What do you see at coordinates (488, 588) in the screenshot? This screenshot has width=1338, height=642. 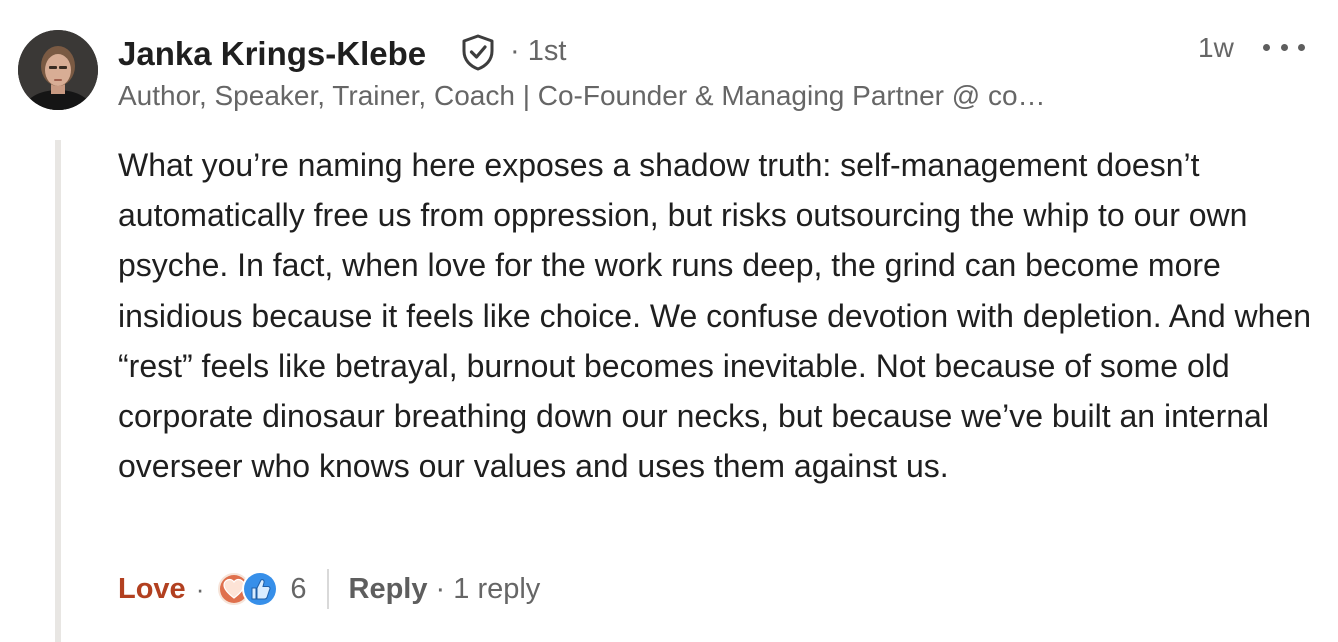 I see `reply-count-text: · 1 reply` at bounding box center [488, 588].